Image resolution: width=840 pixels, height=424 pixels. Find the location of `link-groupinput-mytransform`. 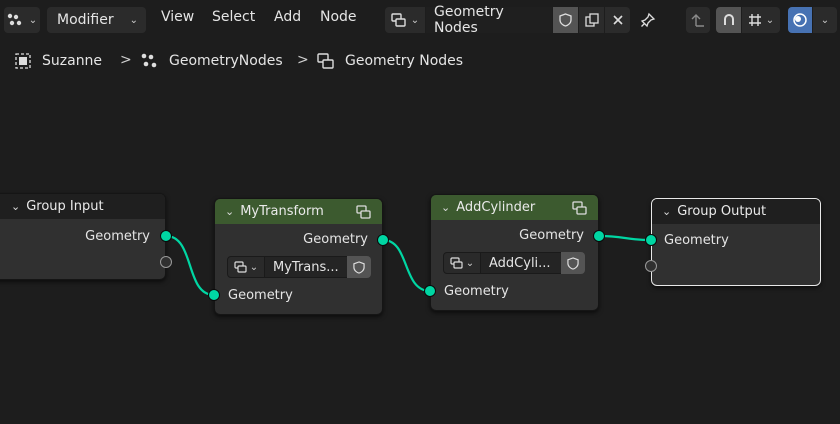

link-groupinput-mytransform is located at coordinates (190, 265).